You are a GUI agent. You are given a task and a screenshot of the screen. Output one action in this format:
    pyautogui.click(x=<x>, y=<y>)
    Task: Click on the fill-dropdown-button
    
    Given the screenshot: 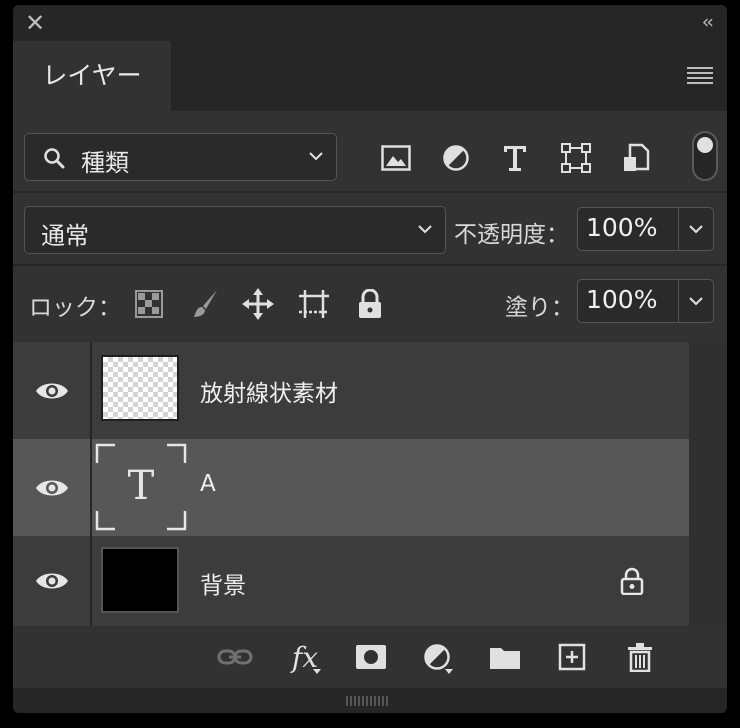 What is the action you would take?
    pyautogui.click(x=696, y=301)
    